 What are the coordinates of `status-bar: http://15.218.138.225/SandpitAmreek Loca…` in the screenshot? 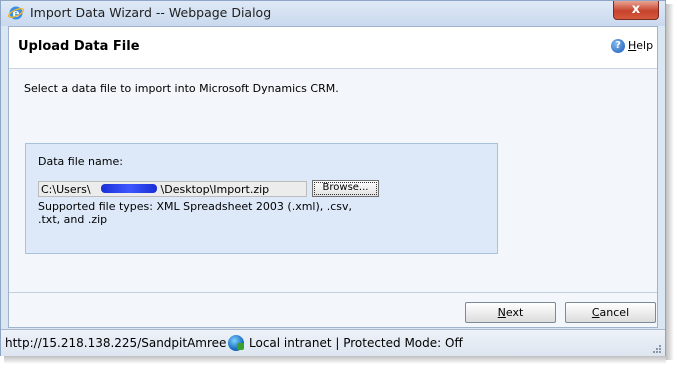 It's located at (333, 342).